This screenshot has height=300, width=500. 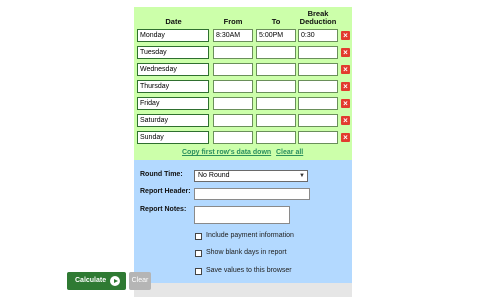 What do you see at coordinates (198, 253) in the screenshot?
I see `show-blank-days-checkbox` at bounding box center [198, 253].